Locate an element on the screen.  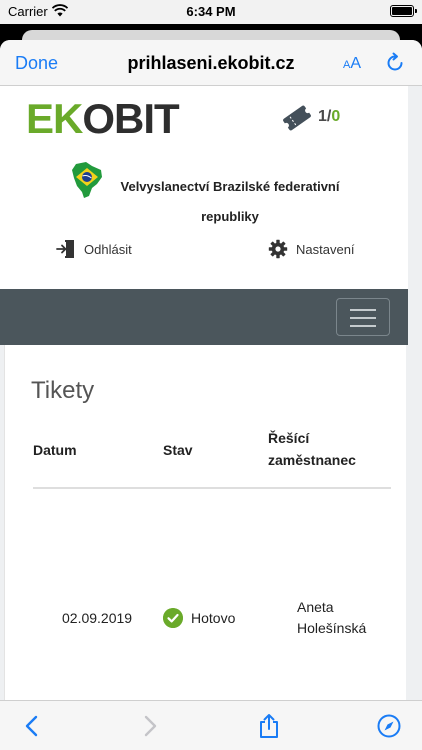
battery-icon is located at coordinates (403, 11).